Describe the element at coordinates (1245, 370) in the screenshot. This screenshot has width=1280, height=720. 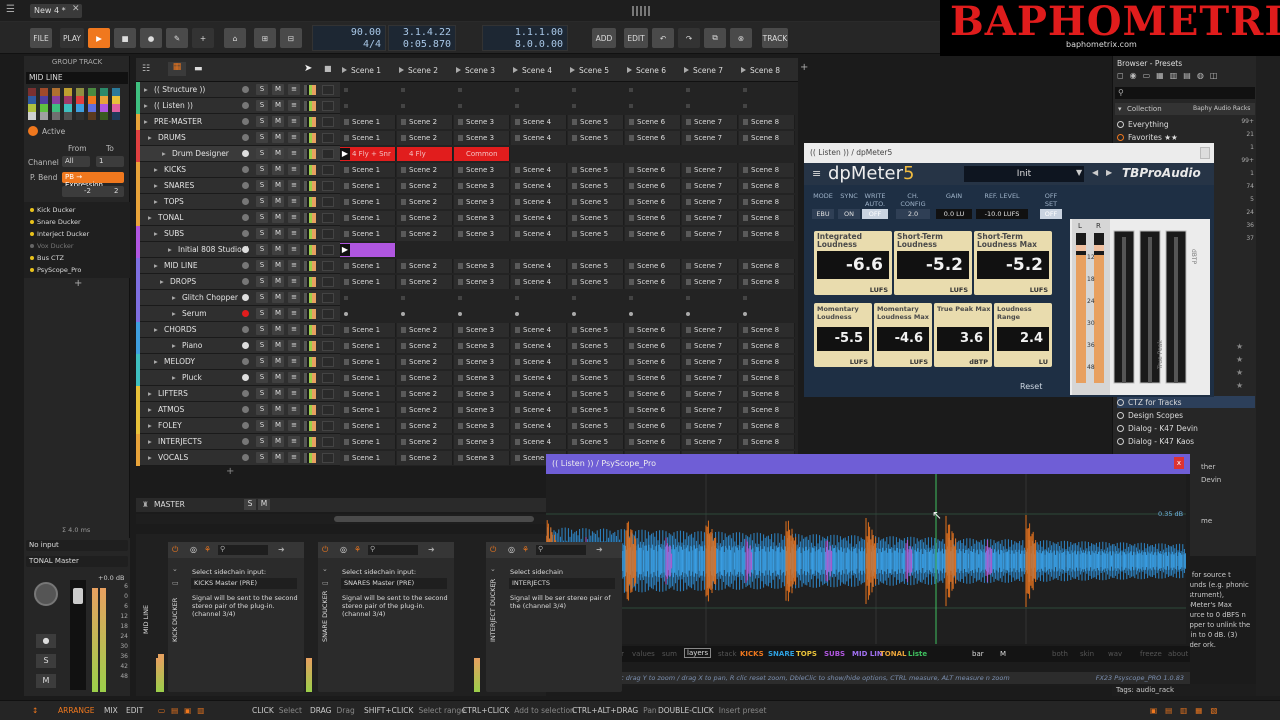
I see `rating-stars-icon: ★ ★ ★ ★` at that location.